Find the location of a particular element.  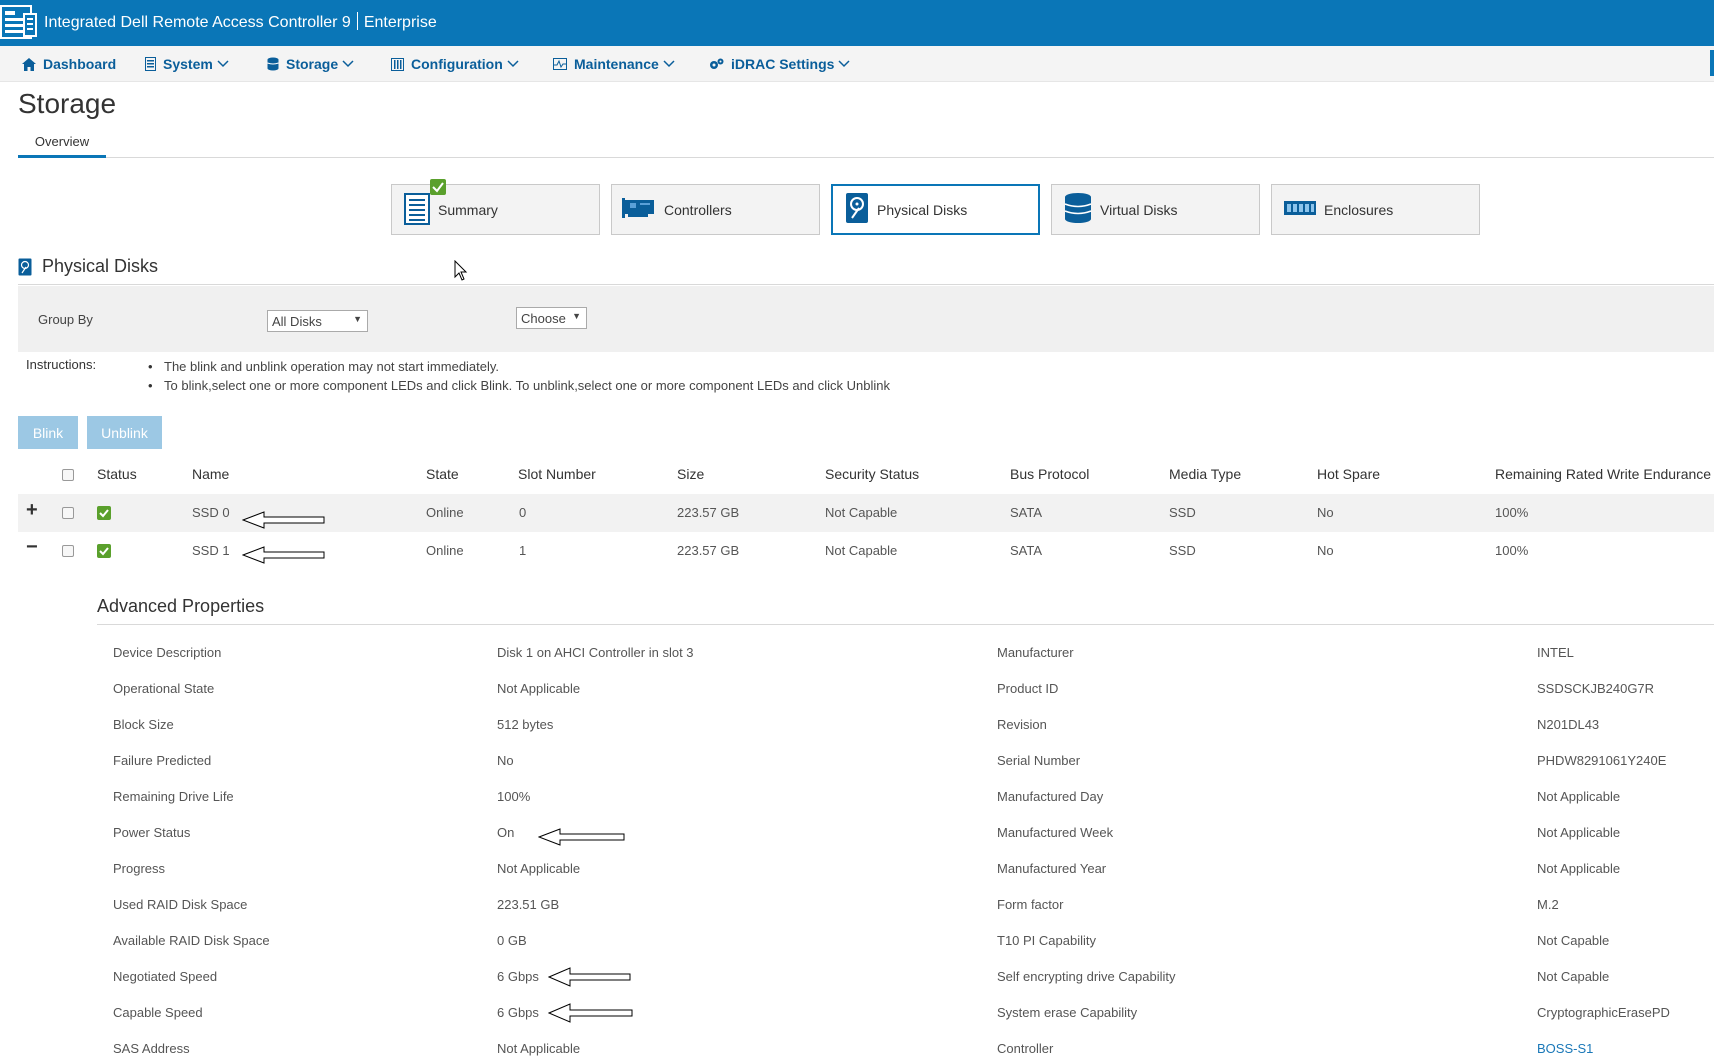

advanced-properties-divider is located at coordinates (905, 624).